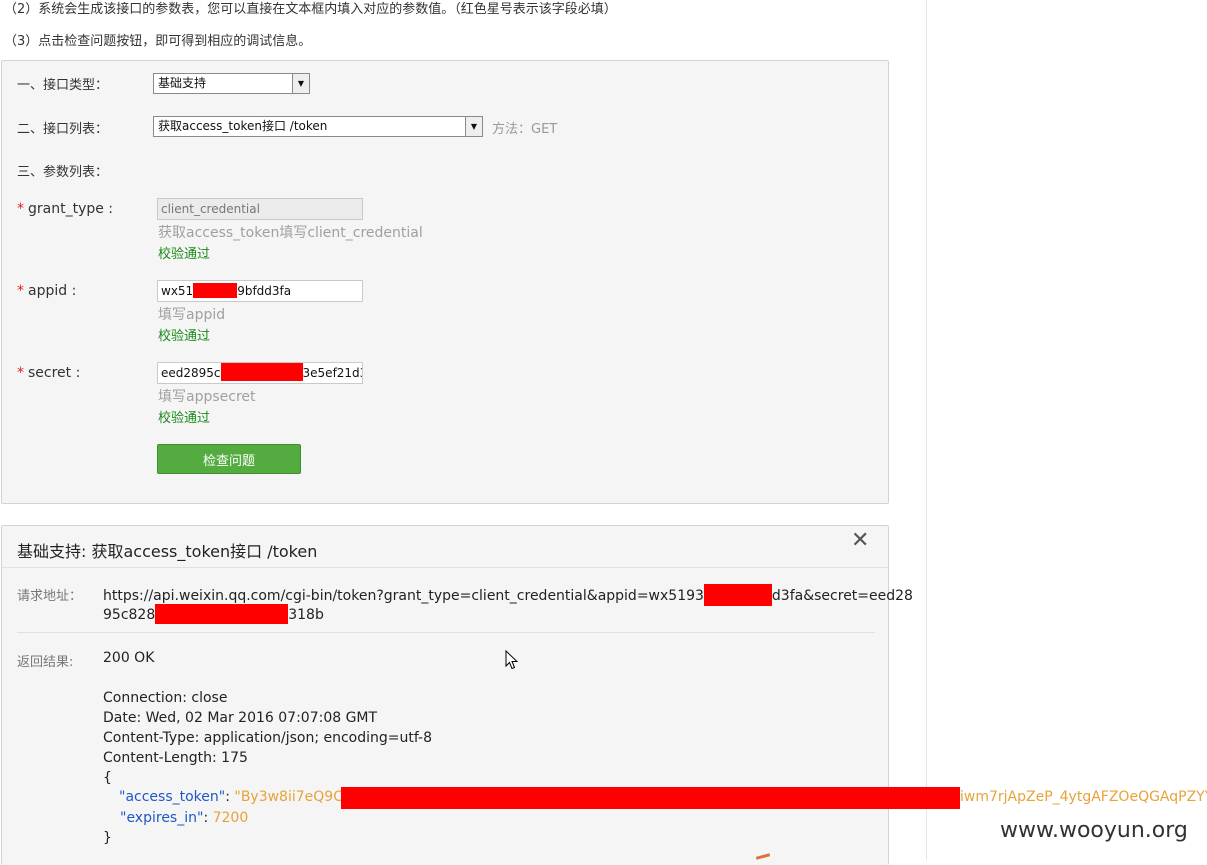 This screenshot has width=1207, height=865. Describe the element at coordinates (243, 126) in the screenshot. I see `interface-list-value: 获取access_token接口 /token` at that location.